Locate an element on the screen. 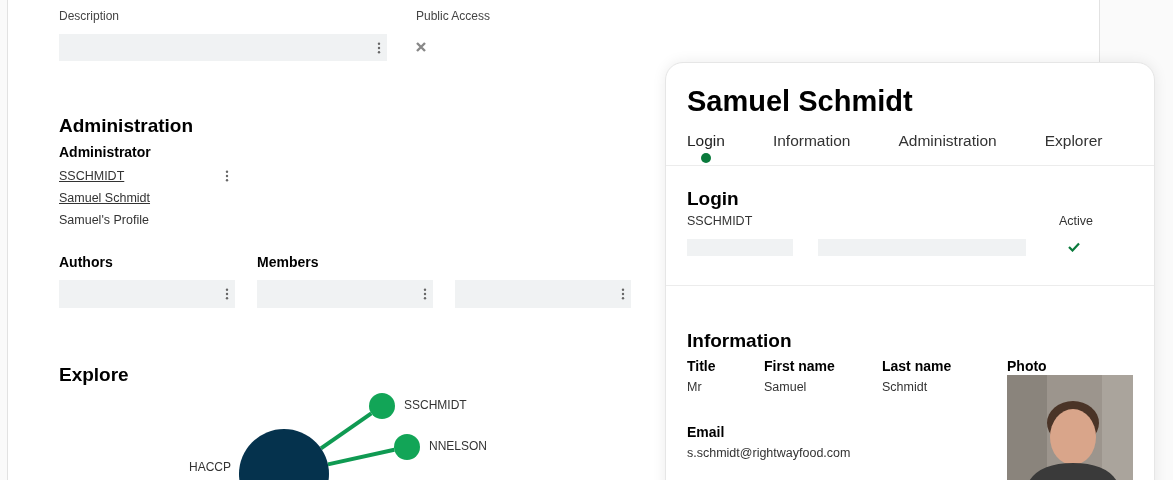 This screenshot has height=480, width=1173. profile-text: Samuel's Profile is located at coordinates (104, 220).